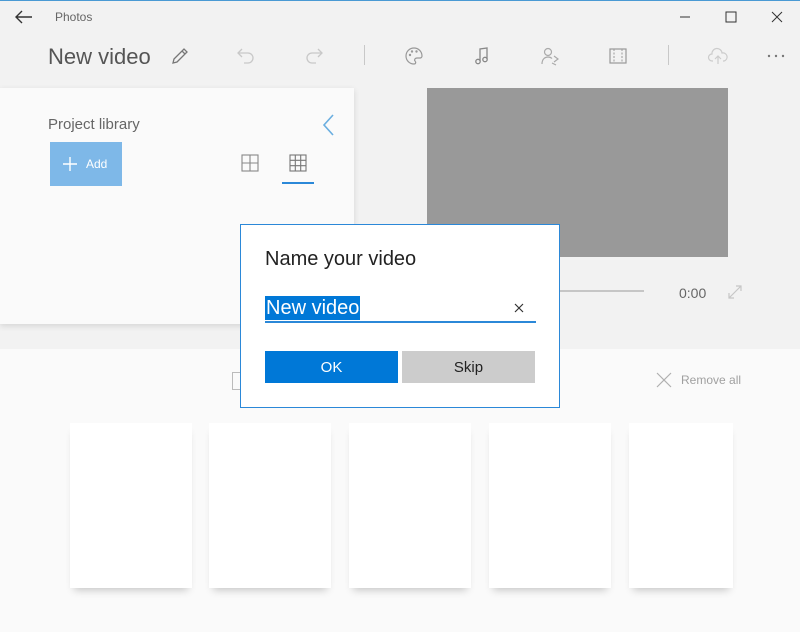  What do you see at coordinates (664, 380) in the screenshot?
I see `close-icon` at bounding box center [664, 380].